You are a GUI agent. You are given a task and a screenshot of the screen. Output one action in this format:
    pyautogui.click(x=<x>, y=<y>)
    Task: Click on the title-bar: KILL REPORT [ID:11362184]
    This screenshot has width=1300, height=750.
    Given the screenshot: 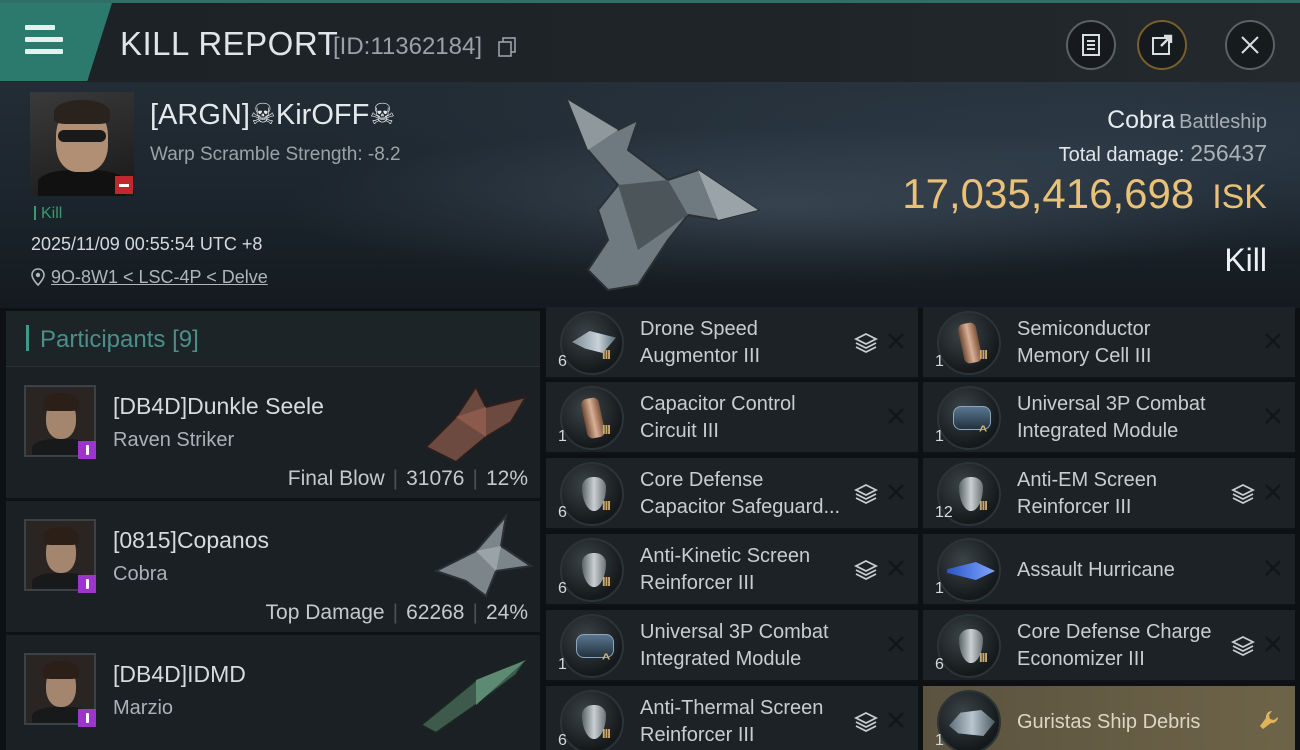 What is the action you would take?
    pyautogui.click(x=650, y=41)
    